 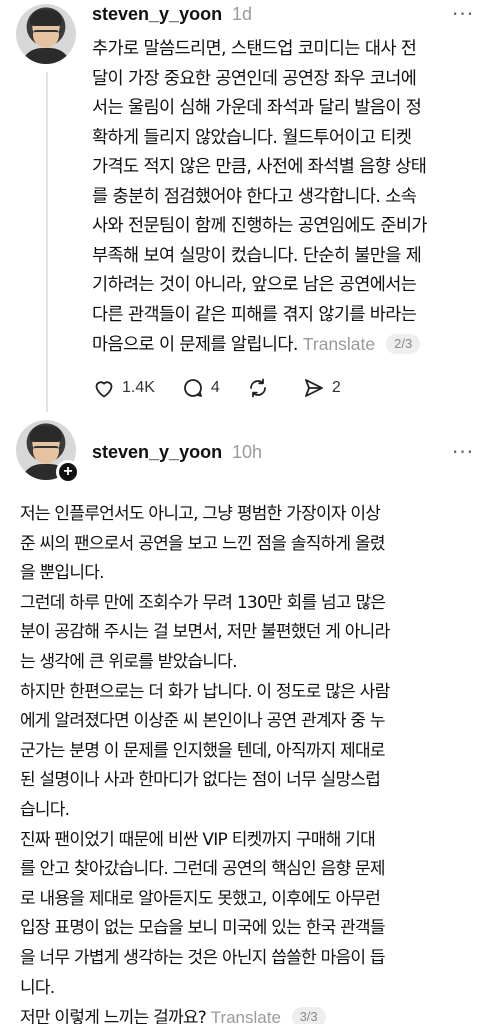 I want to click on comment-count: 4, so click(x=215, y=387).